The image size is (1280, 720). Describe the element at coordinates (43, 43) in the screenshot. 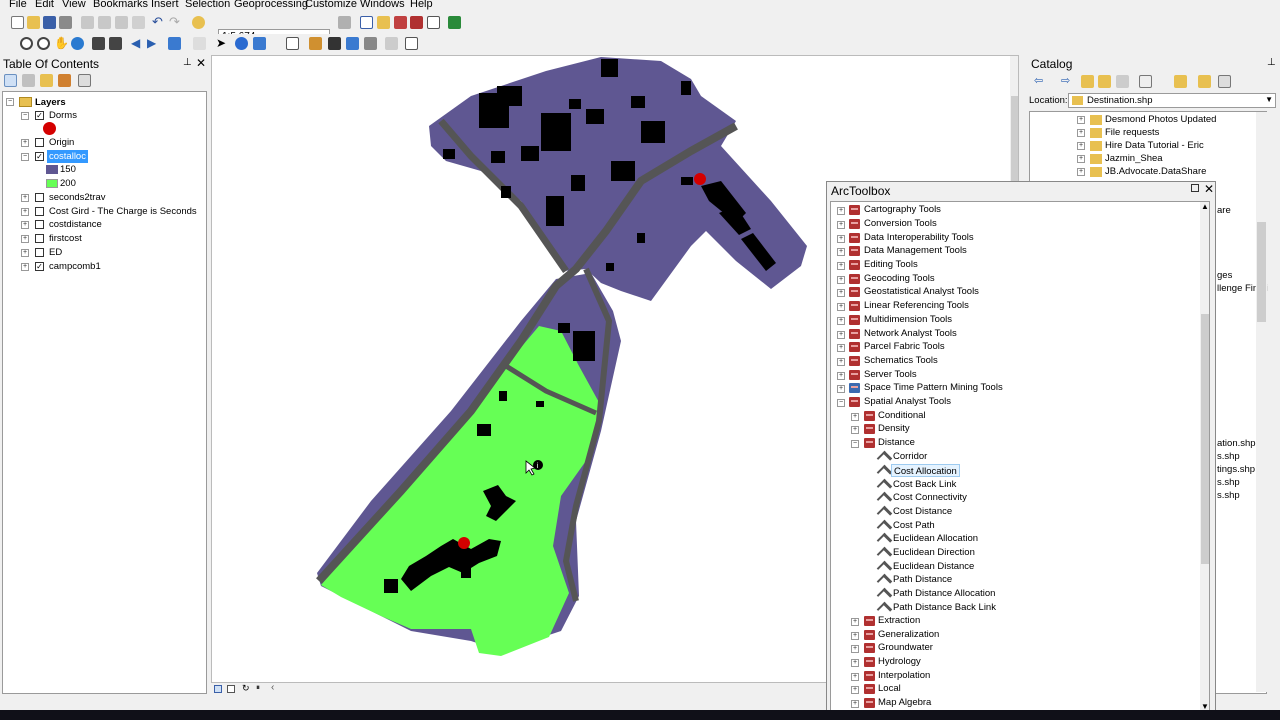

I see `zoom-out-icon` at that location.